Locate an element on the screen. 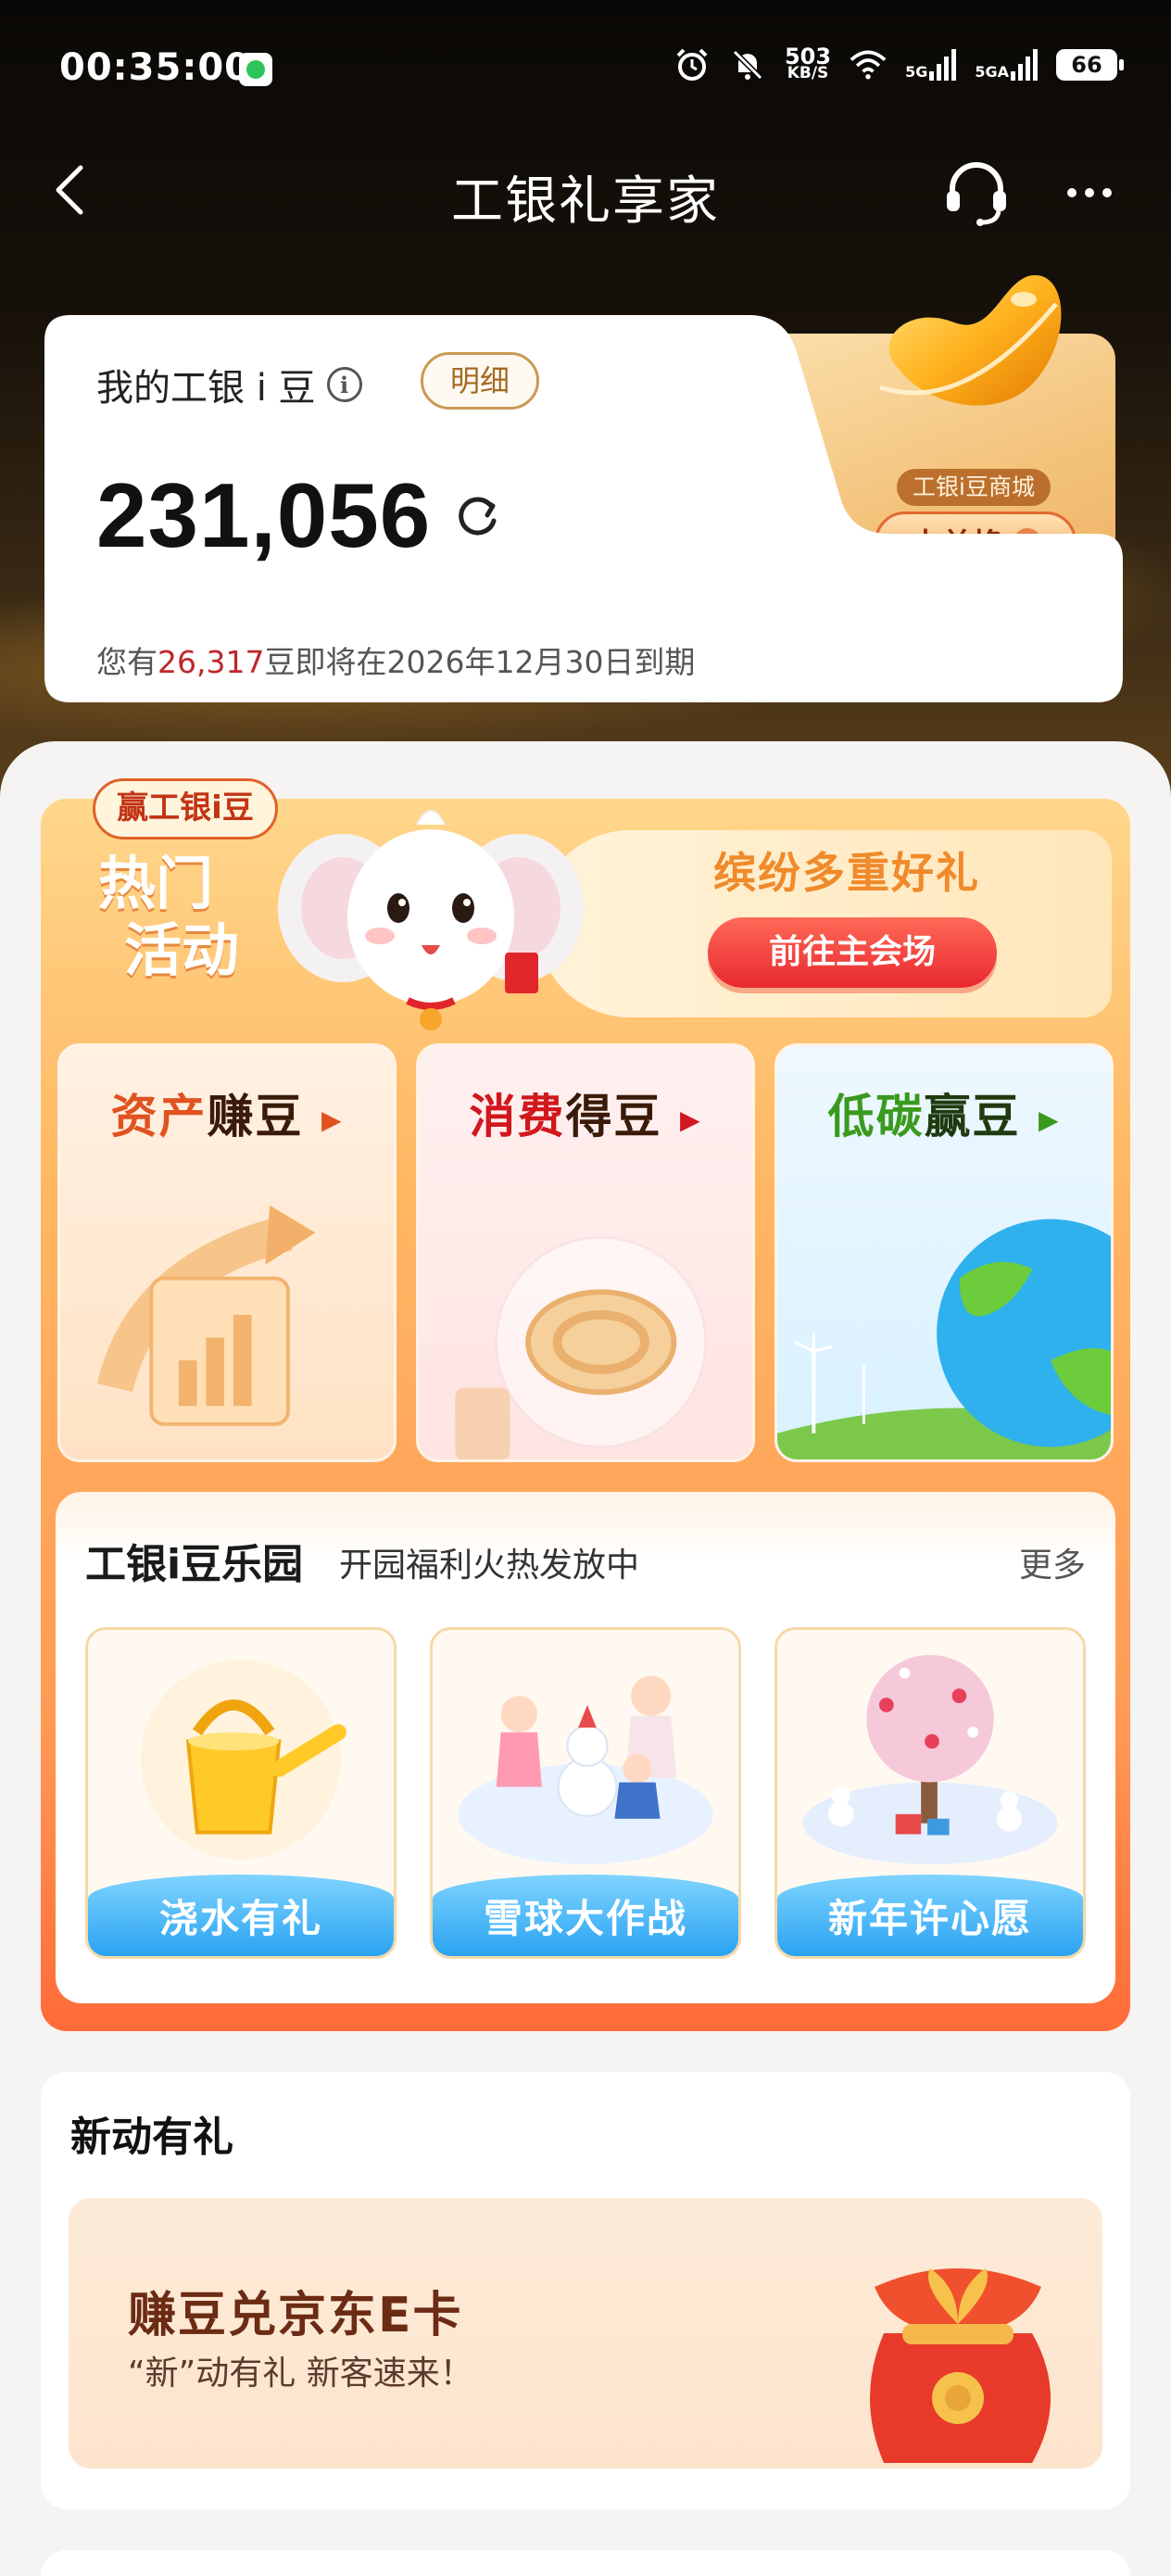 The image size is (1171, 2576). game-label-snowball: 雪球大作战 is located at coordinates (585, 1916).